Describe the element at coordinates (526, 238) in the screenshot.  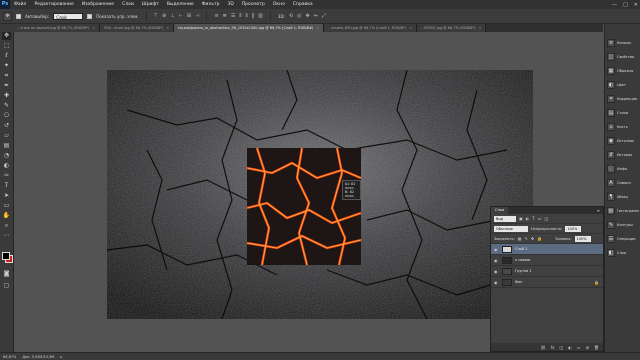
I see `lock-pixels-icon: ✎` at that location.